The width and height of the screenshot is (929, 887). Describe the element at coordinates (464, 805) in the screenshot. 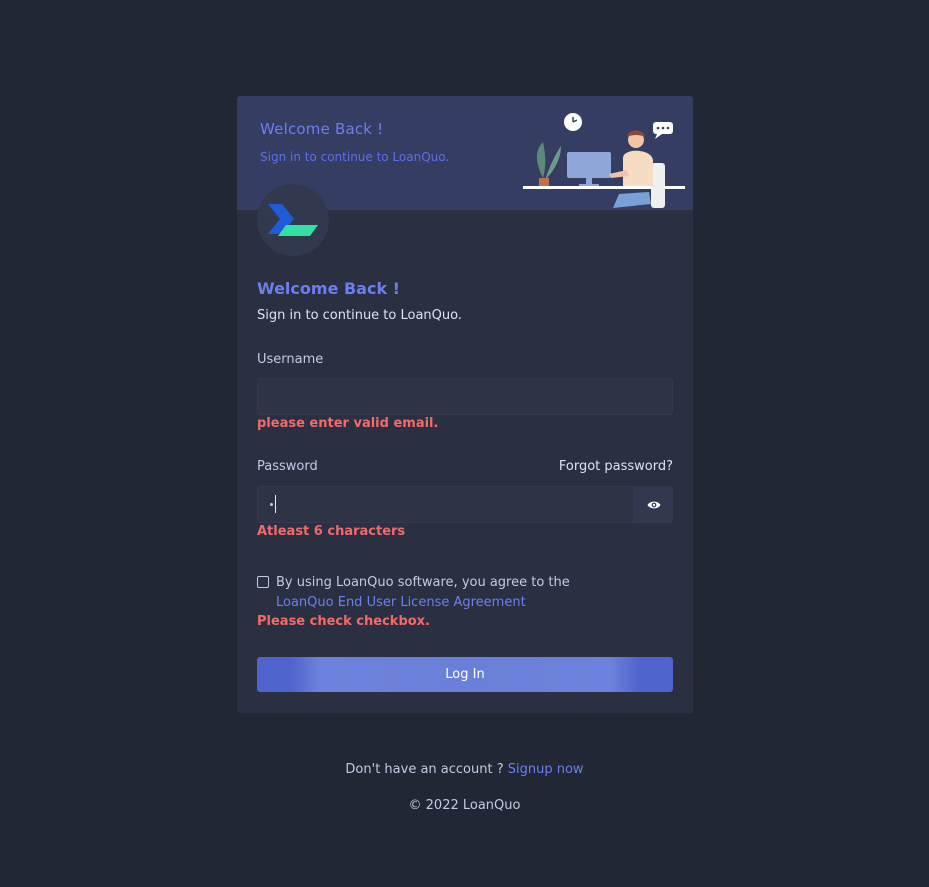

I see `copyright: © 2022 LoanQuo` at that location.